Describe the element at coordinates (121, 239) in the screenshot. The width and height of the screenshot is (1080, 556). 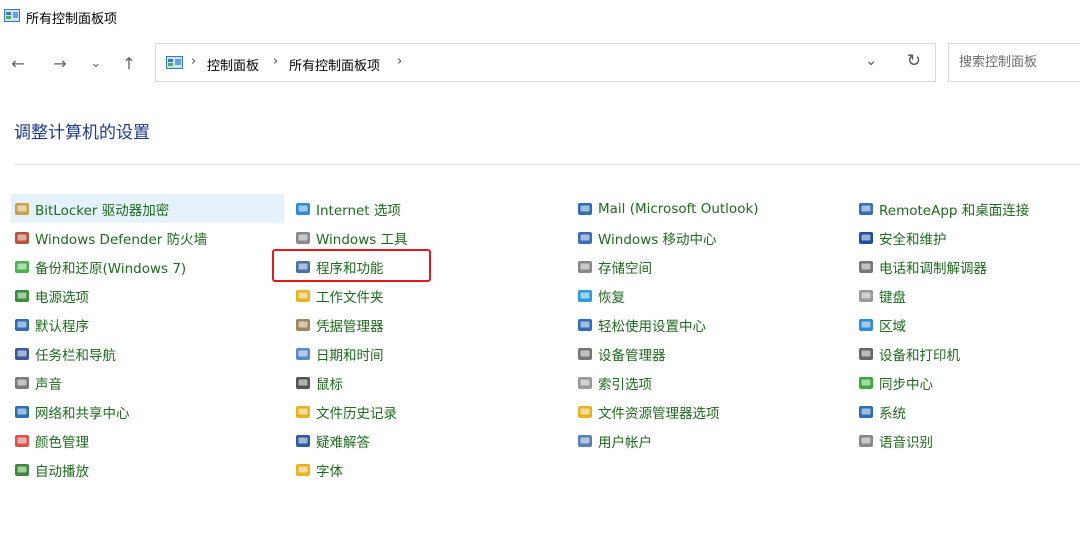
I see `control-panel-item-label: Windows Defender 防火墙` at that location.